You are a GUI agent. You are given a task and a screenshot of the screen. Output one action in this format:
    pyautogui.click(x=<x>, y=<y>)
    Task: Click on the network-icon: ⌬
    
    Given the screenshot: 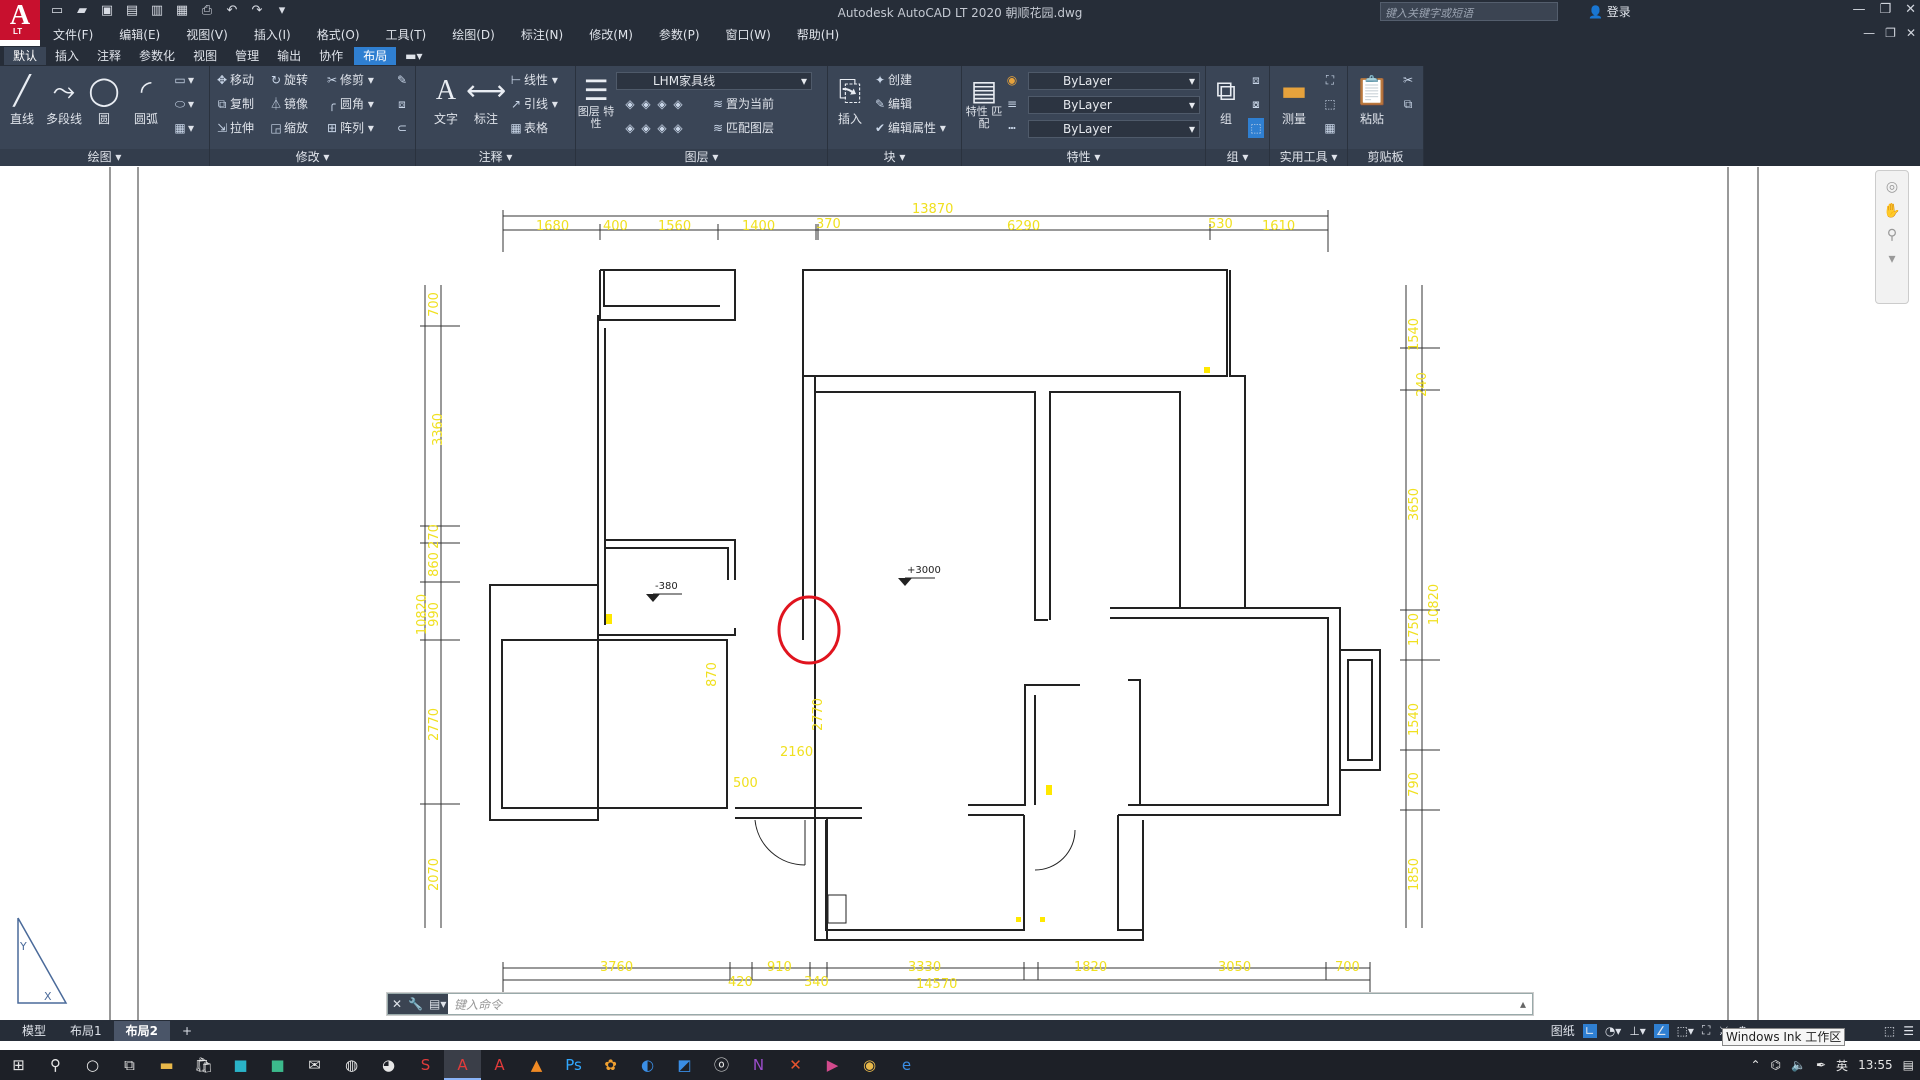 What is the action you would take?
    pyautogui.click(x=1776, y=1065)
    